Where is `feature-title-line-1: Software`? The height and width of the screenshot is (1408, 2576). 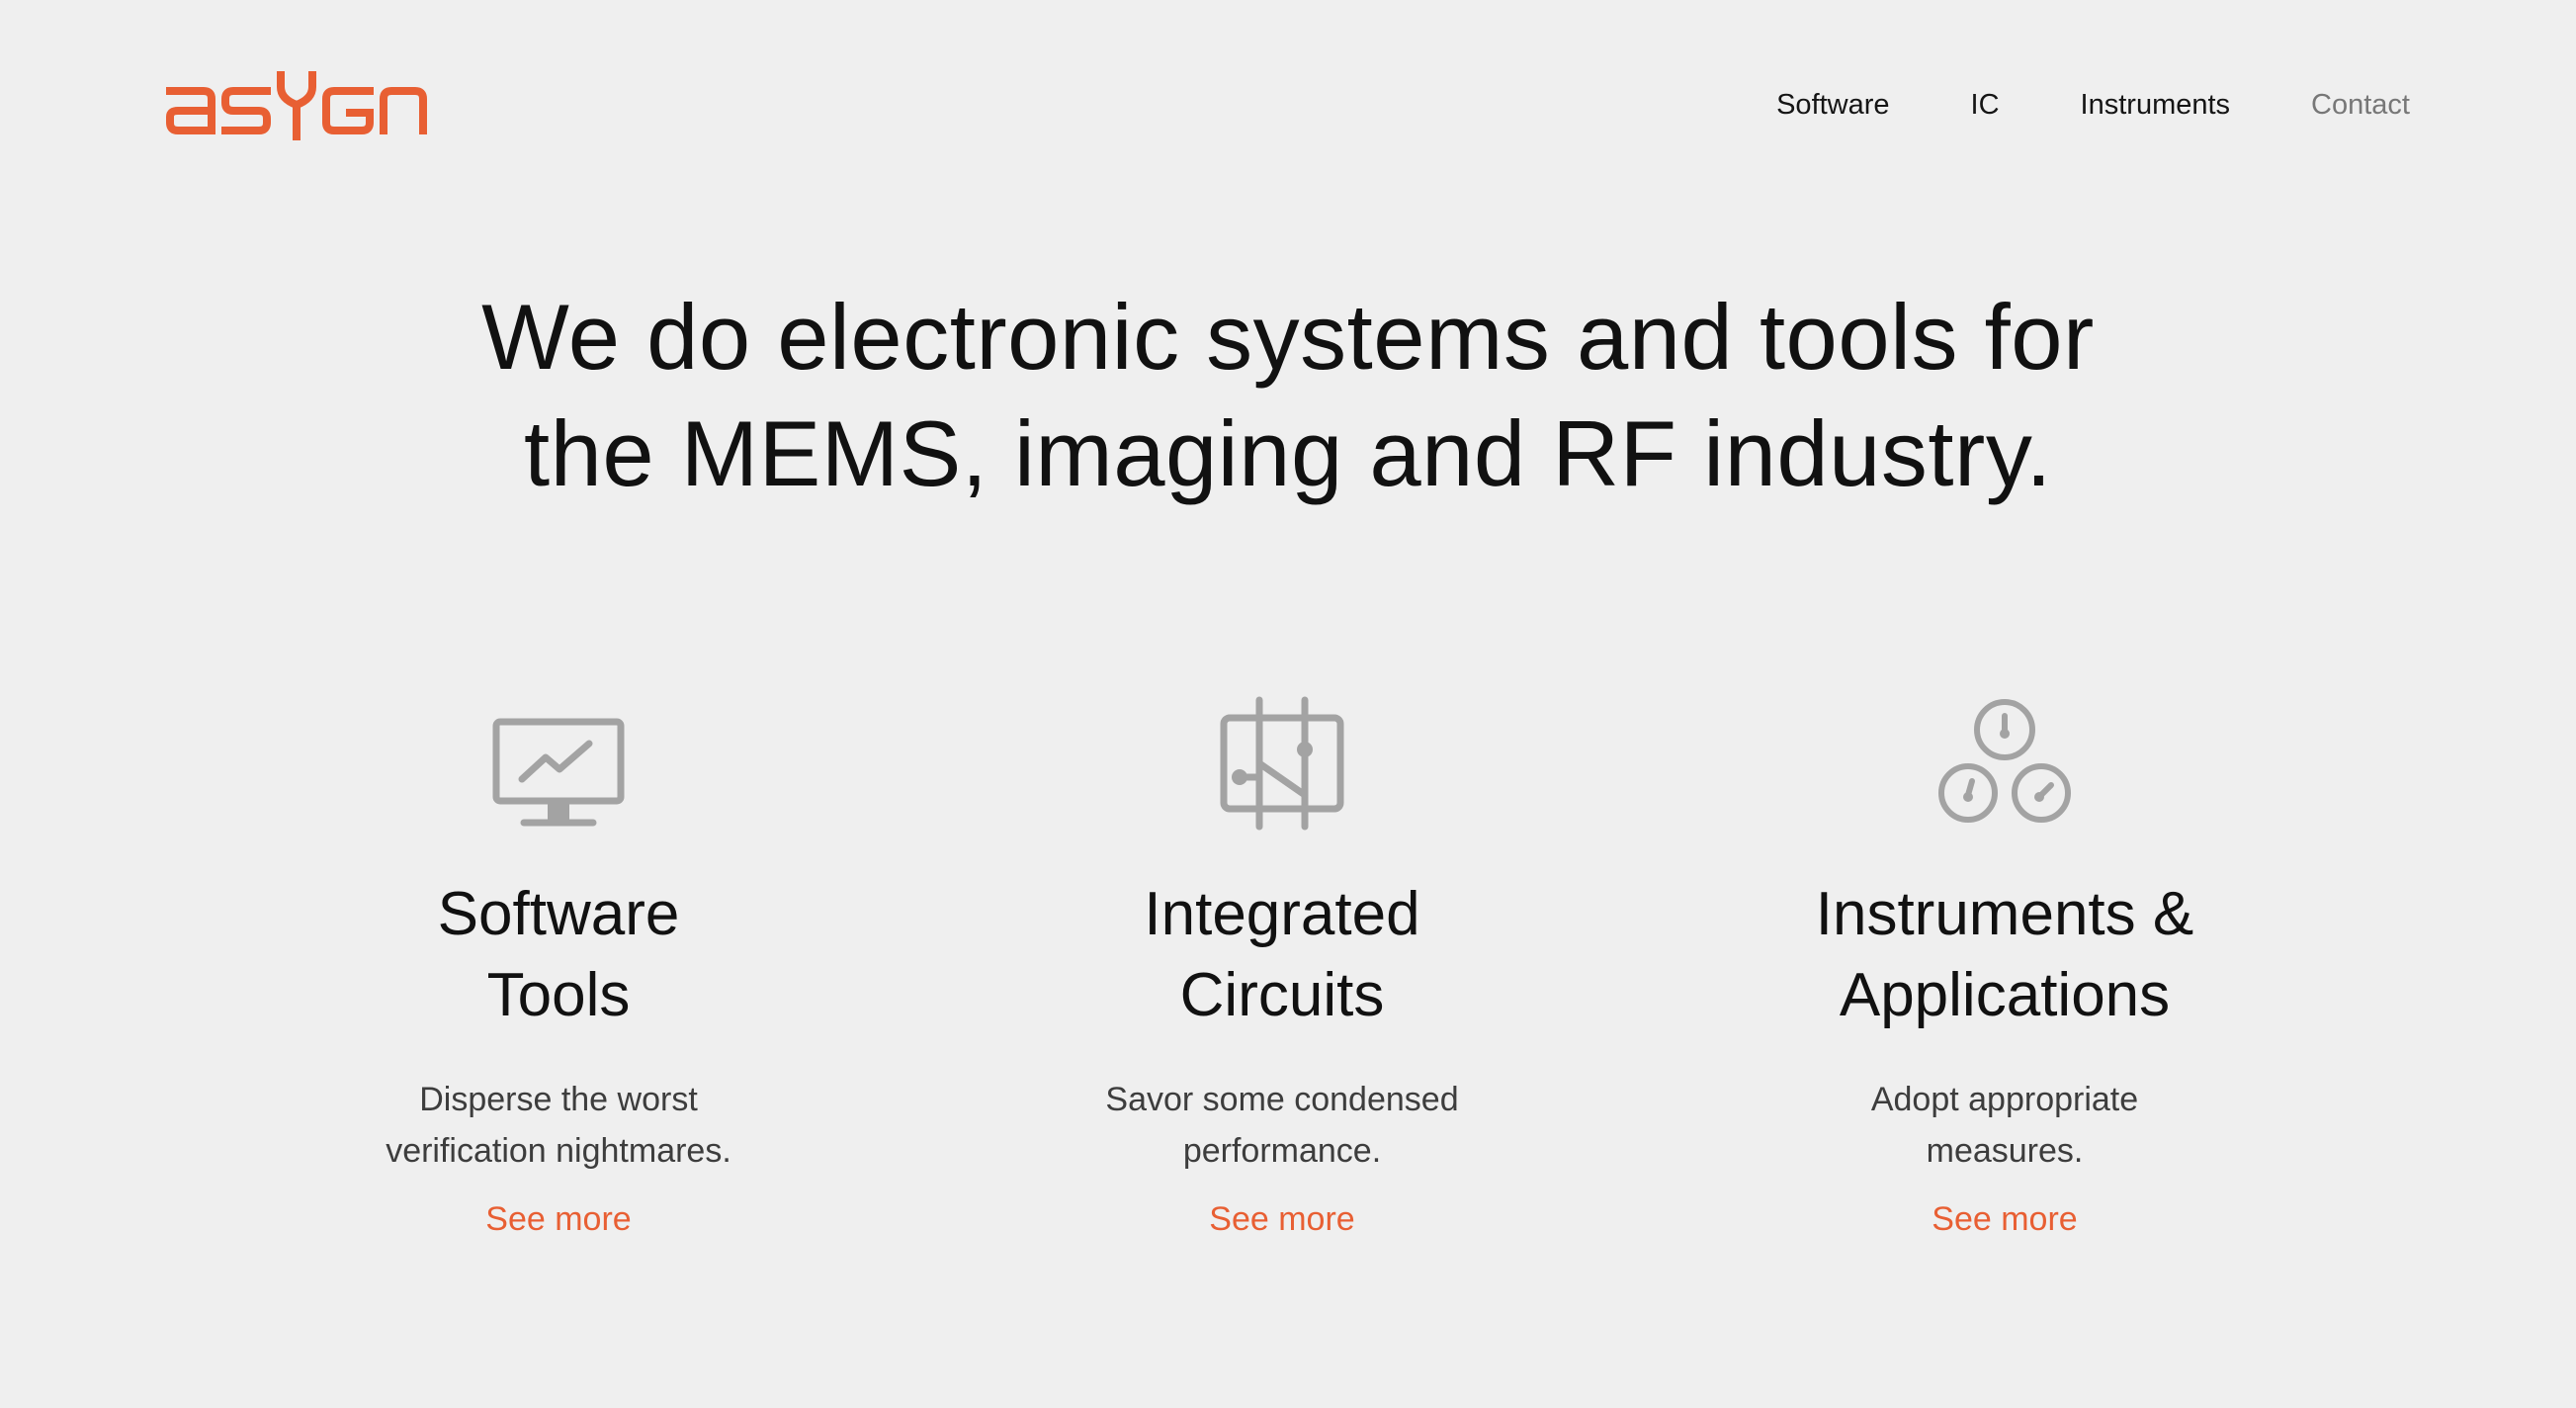
feature-title-line-1: Software is located at coordinates (558, 914).